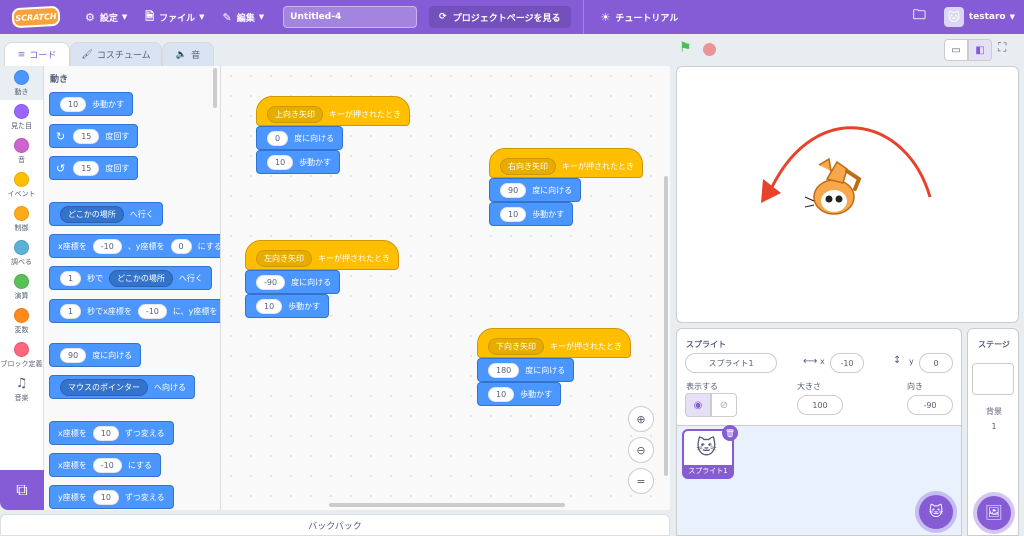 This screenshot has height=536, width=1024. I want to click on point-direction-block: 0 度に向ける, so click(300, 138).